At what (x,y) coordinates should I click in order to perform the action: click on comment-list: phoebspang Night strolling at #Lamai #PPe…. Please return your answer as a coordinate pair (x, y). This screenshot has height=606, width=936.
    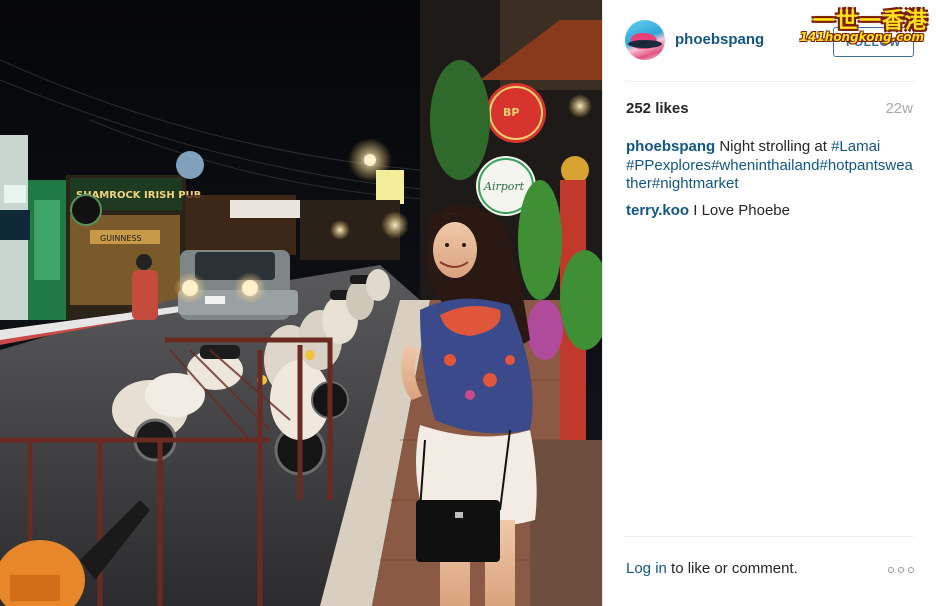
    Looking at the image, I should click on (771, 183).